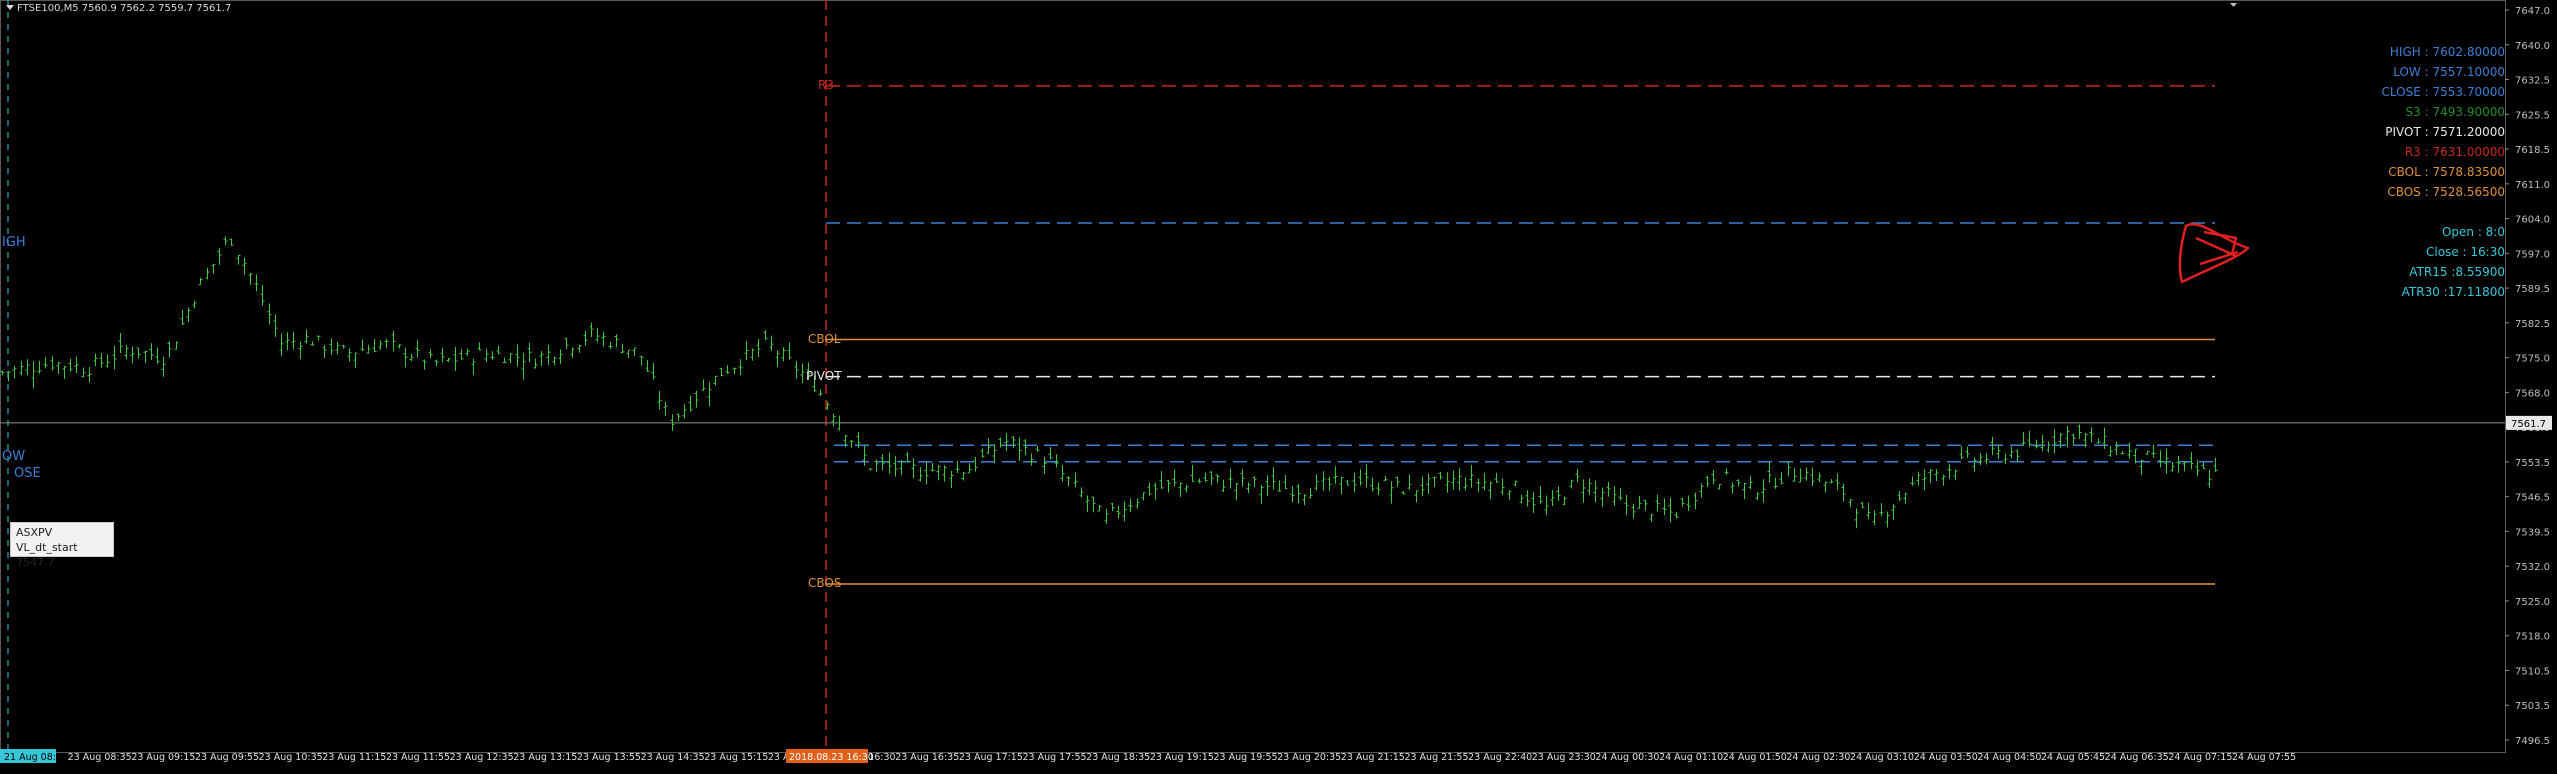 The width and height of the screenshot is (2557, 774). I want to click on y-tick-label: 7503.5, so click(2532, 706).